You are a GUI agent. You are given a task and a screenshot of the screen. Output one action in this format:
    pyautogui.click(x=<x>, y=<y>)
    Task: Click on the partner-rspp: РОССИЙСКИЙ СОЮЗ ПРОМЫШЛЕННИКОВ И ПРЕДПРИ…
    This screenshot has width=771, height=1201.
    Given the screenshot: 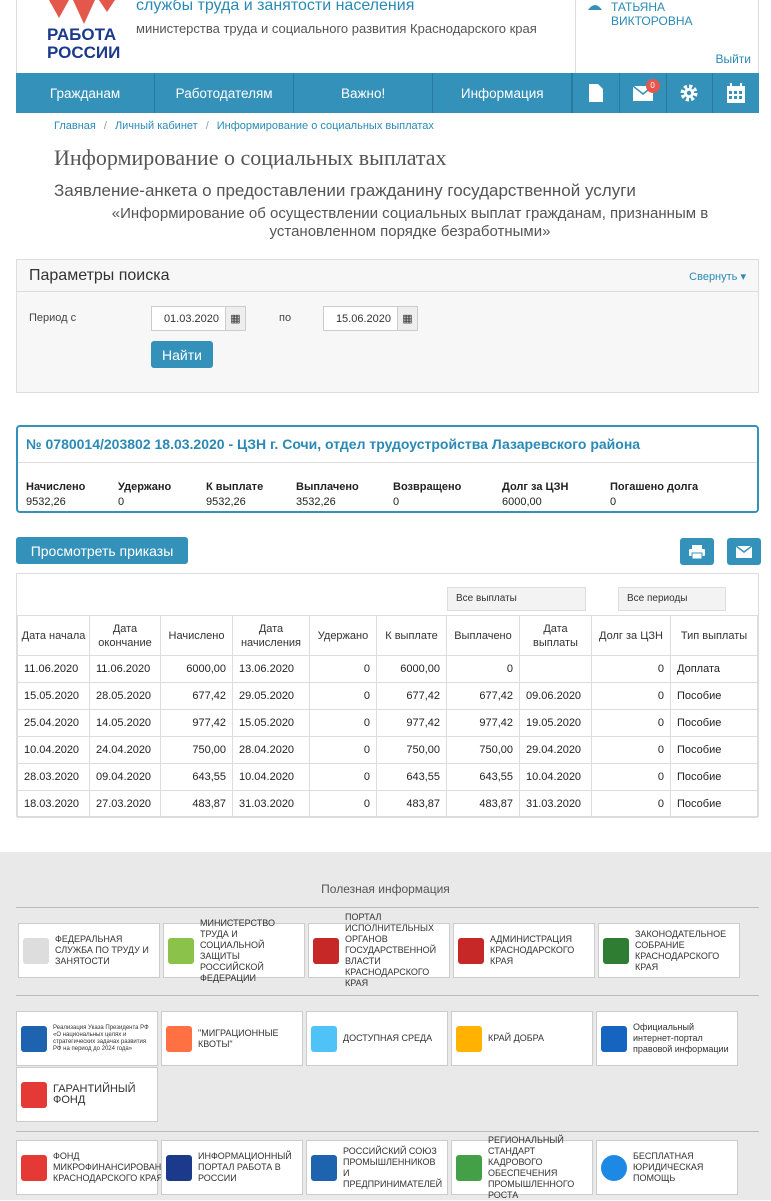 What is the action you would take?
    pyautogui.click(x=377, y=1167)
    